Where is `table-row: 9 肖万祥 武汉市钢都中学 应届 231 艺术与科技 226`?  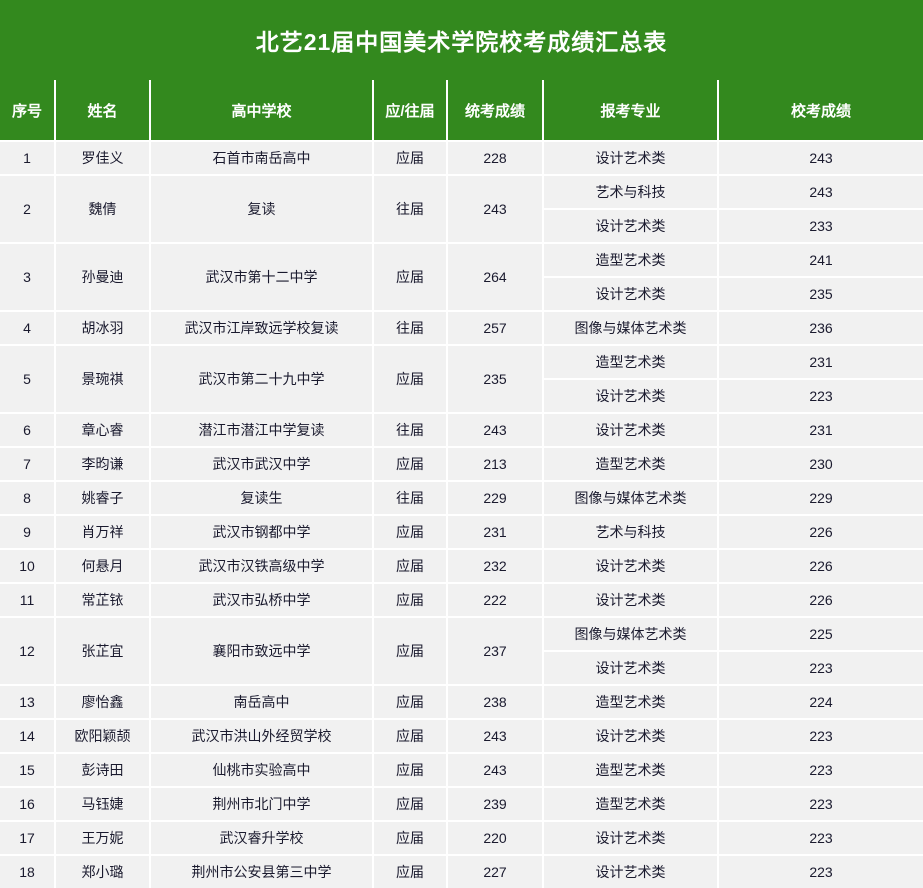 table-row: 9 肖万祥 武汉市钢都中学 应届 231 艺术与科技 226 is located at coordinates (461, 532).